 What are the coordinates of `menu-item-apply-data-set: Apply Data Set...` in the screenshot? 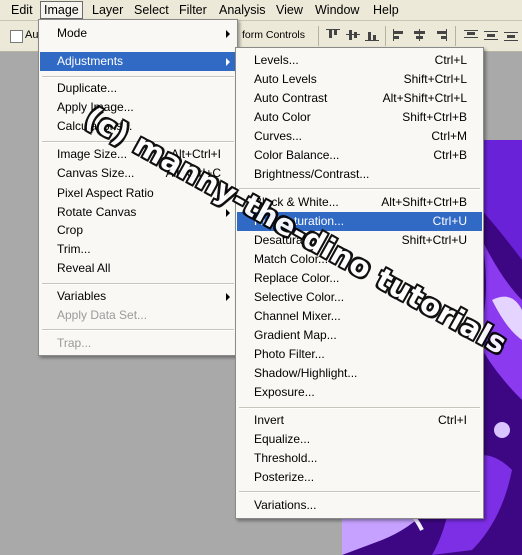 It's located at (102, 315).